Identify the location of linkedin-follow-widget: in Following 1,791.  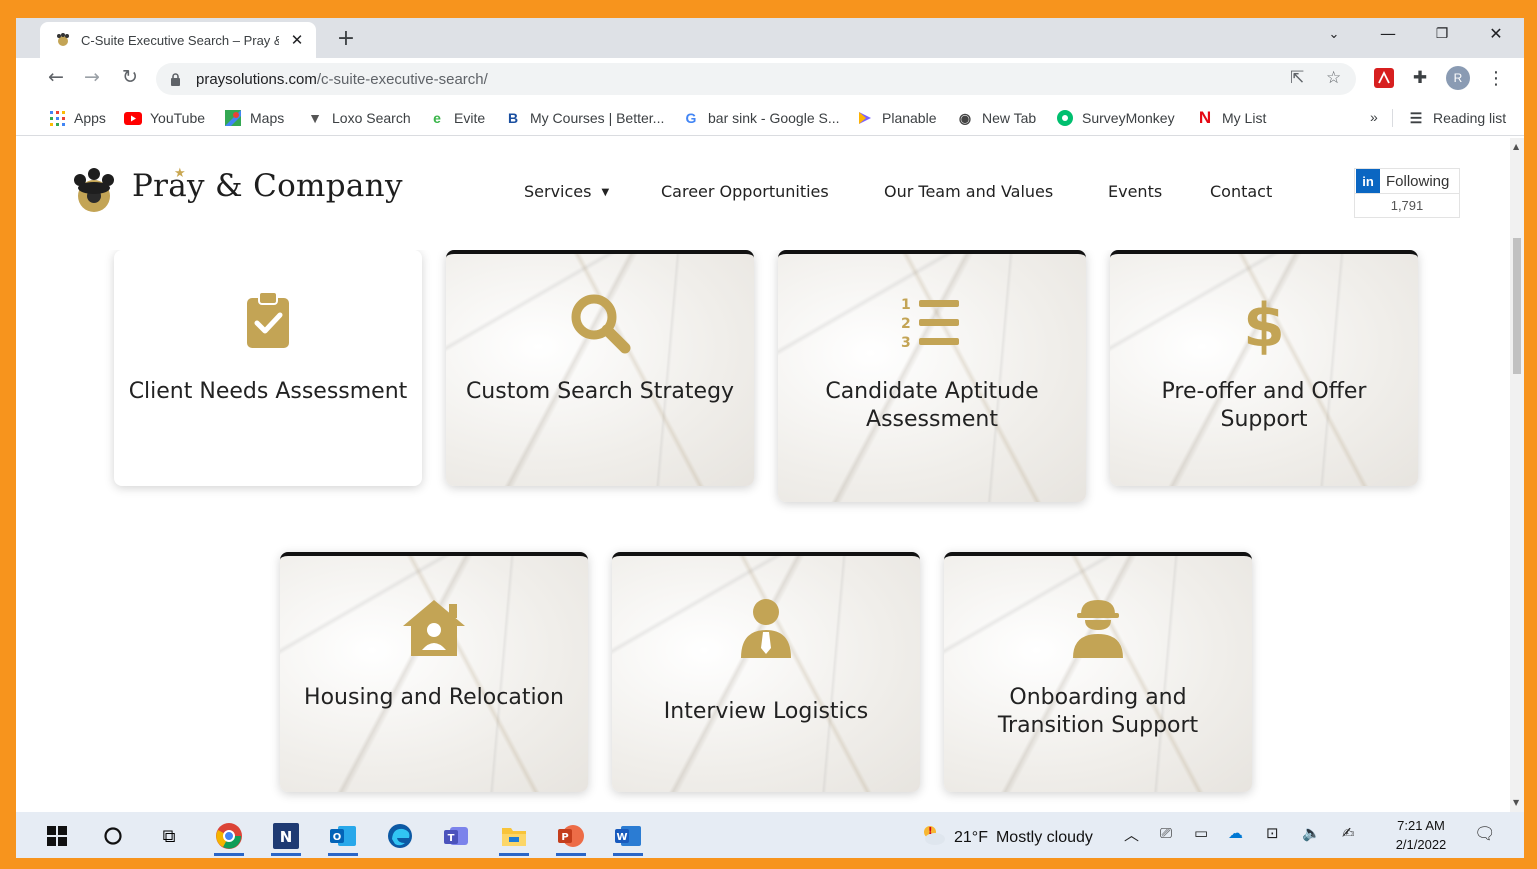
(1407, 193).